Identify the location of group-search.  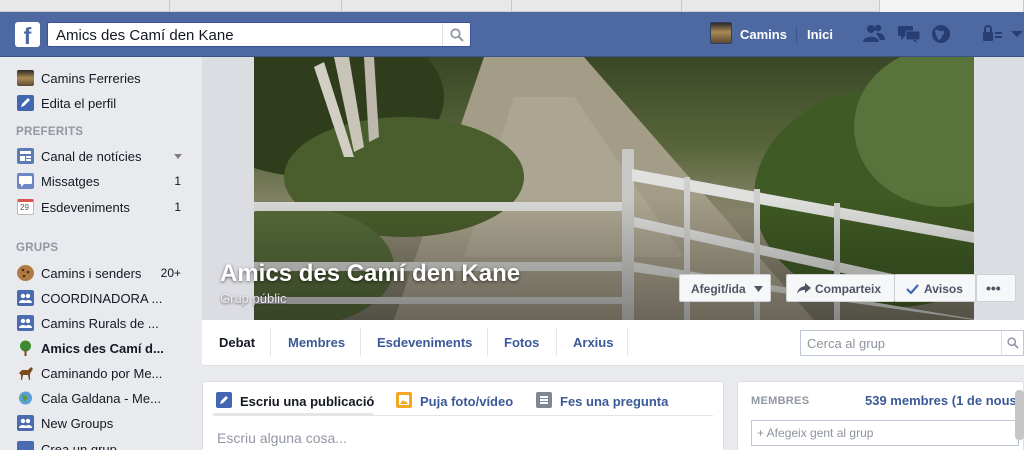
(912, 343).